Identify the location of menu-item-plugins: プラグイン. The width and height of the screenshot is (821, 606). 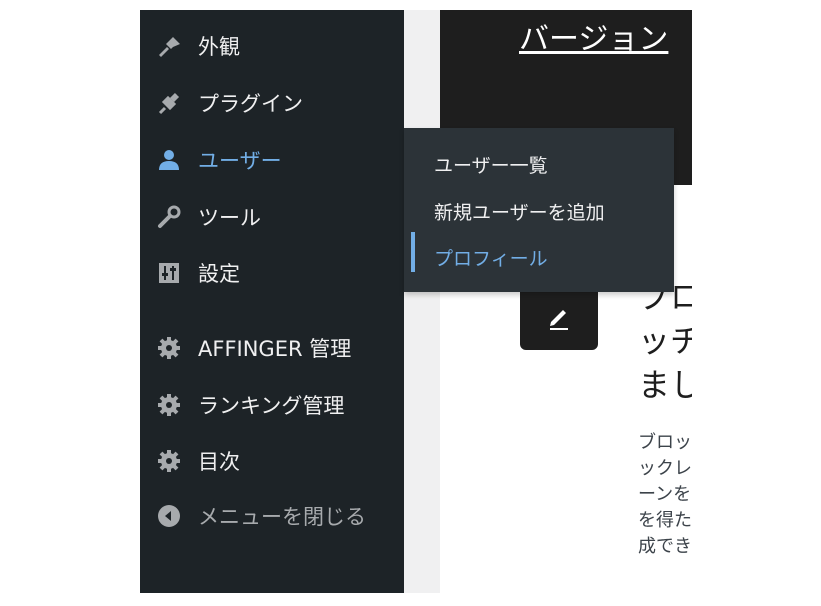
(272, 103).